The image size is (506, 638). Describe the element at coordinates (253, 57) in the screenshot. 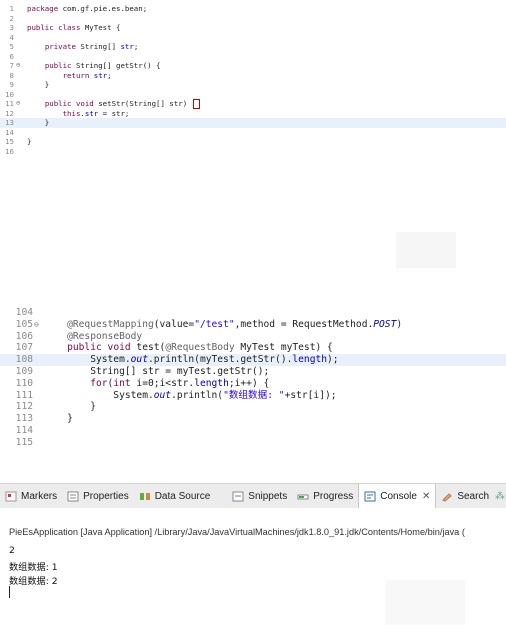

I see `code-line: 6` at that location.